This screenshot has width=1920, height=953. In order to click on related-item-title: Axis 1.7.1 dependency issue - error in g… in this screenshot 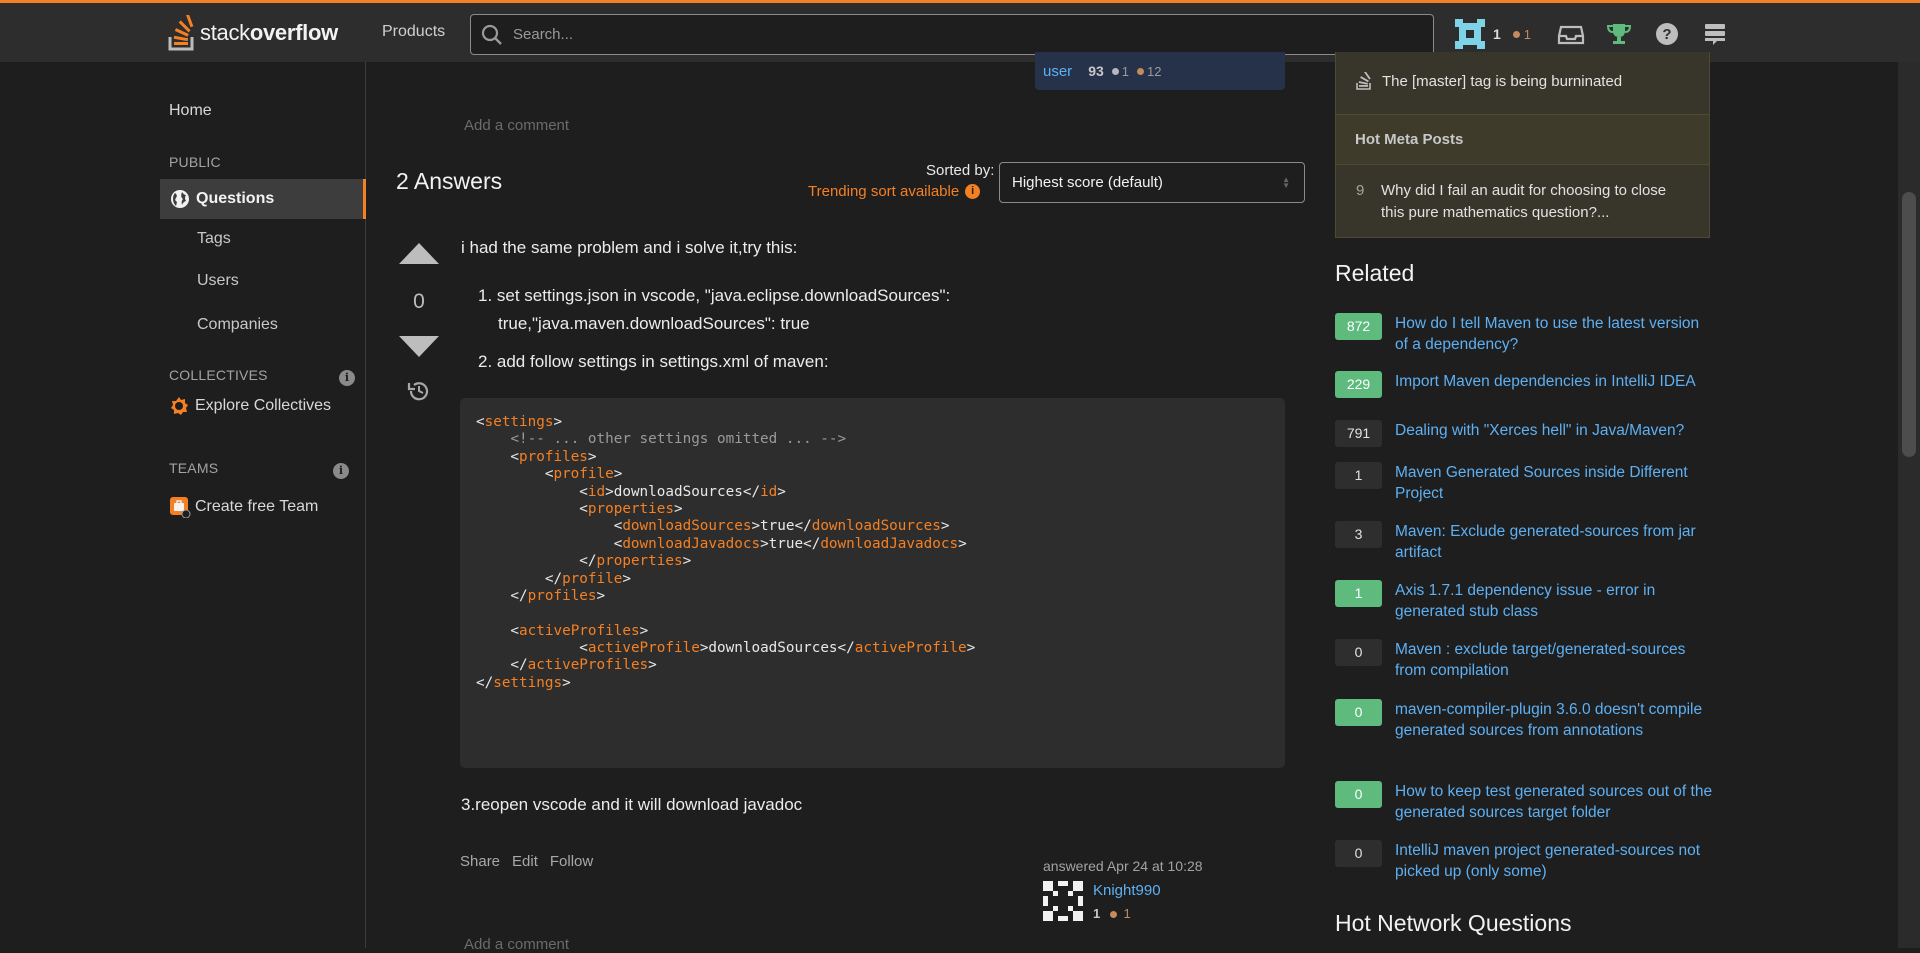, I will do `click(1555, 601)`.